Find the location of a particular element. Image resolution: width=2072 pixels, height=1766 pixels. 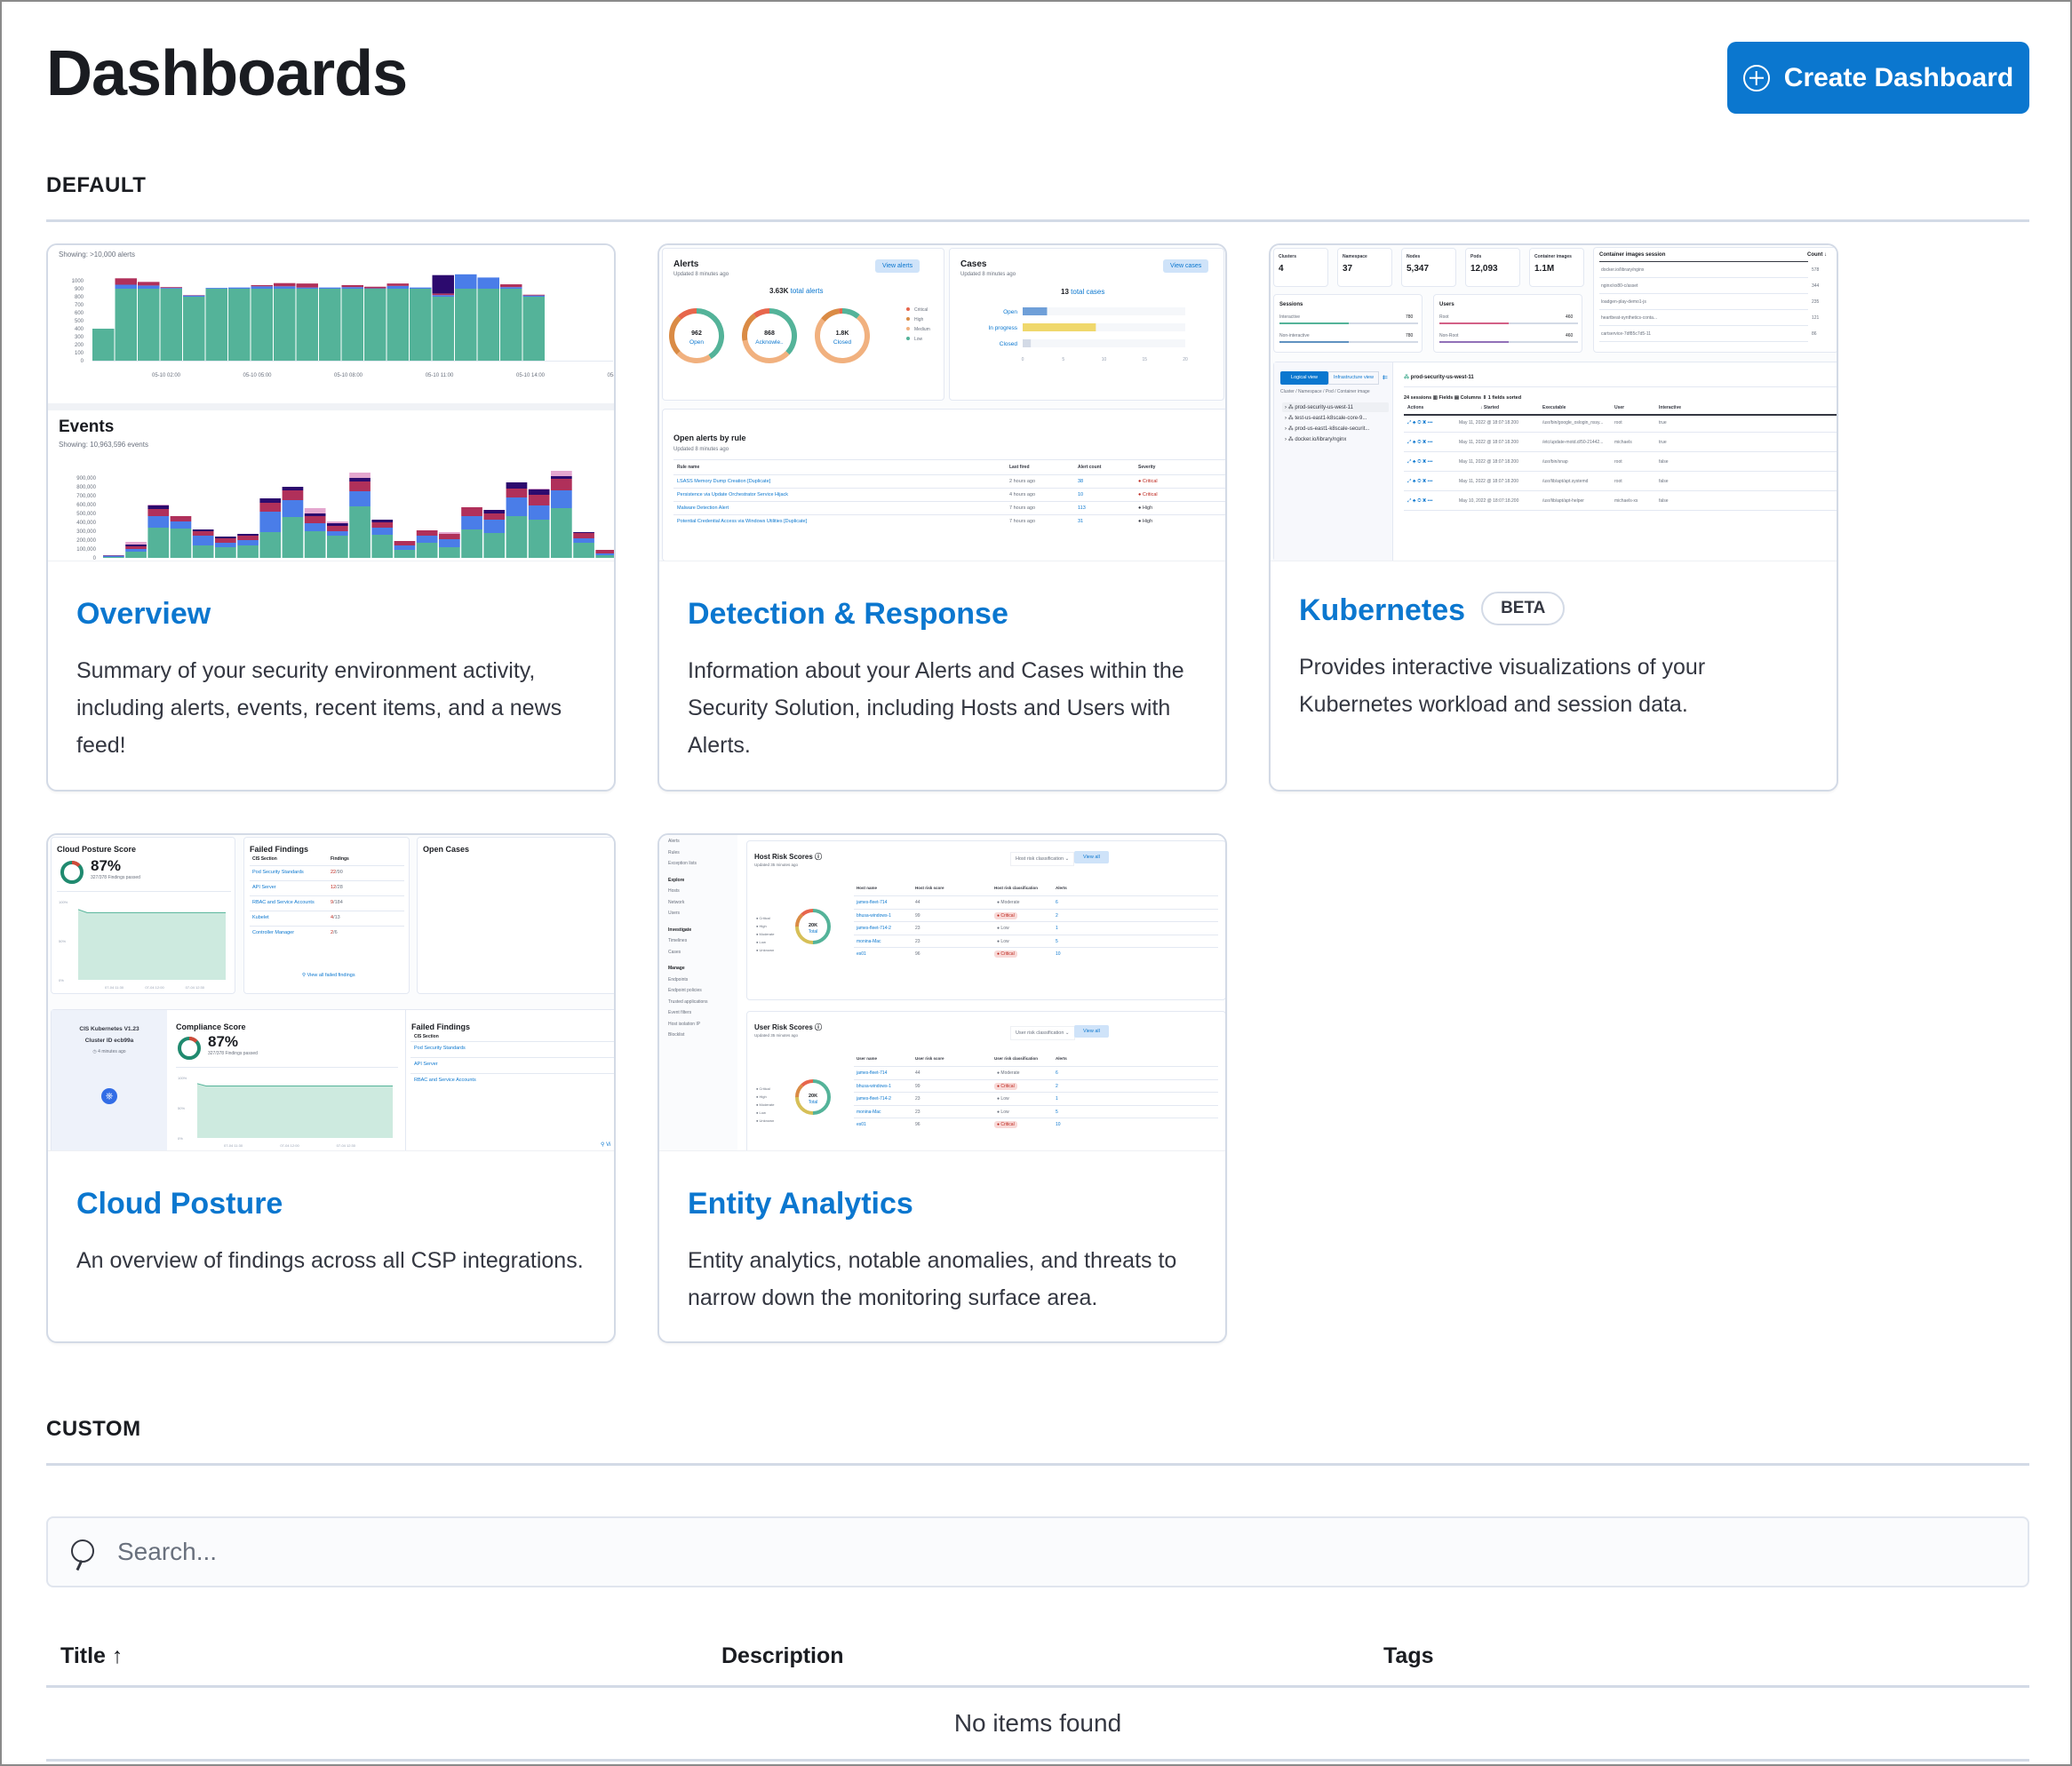

x-tick: 07-04 12:30 is located at coordinates (196, 987).